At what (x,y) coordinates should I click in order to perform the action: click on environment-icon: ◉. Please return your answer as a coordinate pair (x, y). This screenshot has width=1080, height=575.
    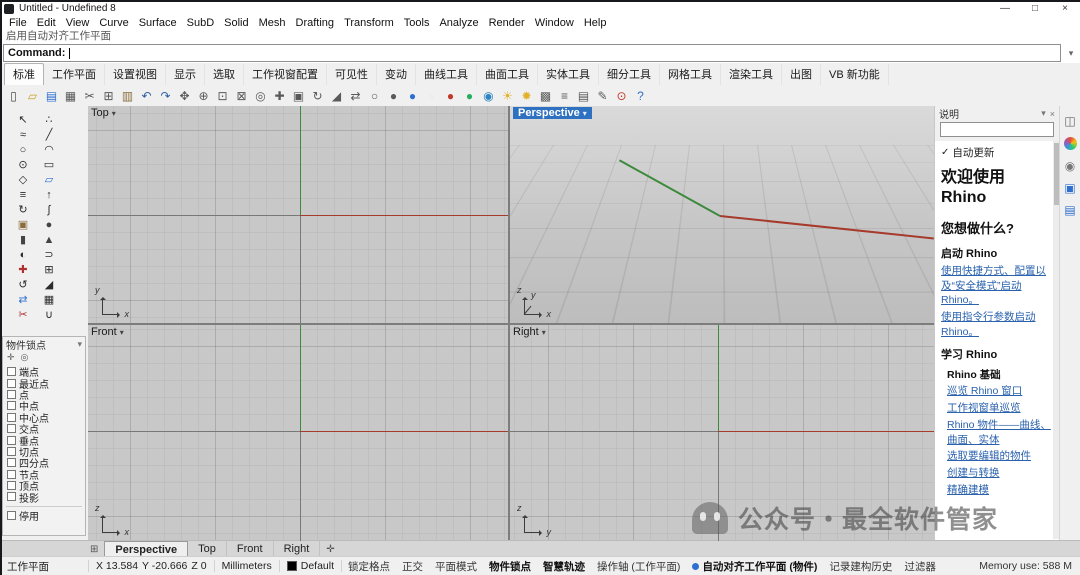
    Looking at the image, I should click on (488, 96).